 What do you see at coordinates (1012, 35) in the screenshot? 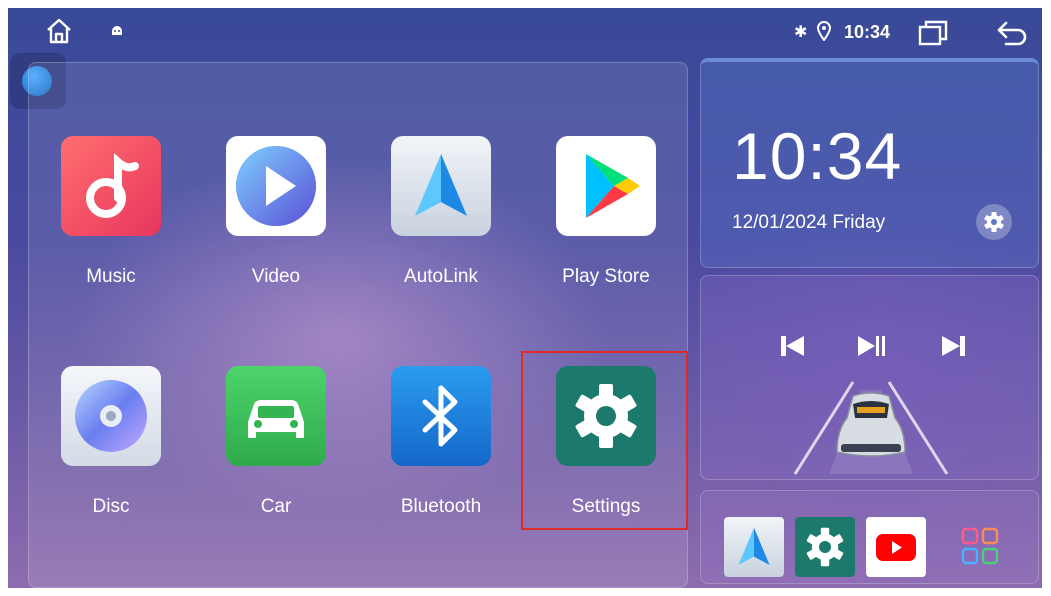
I see `back-icon` at bounding box center [1012, 35].